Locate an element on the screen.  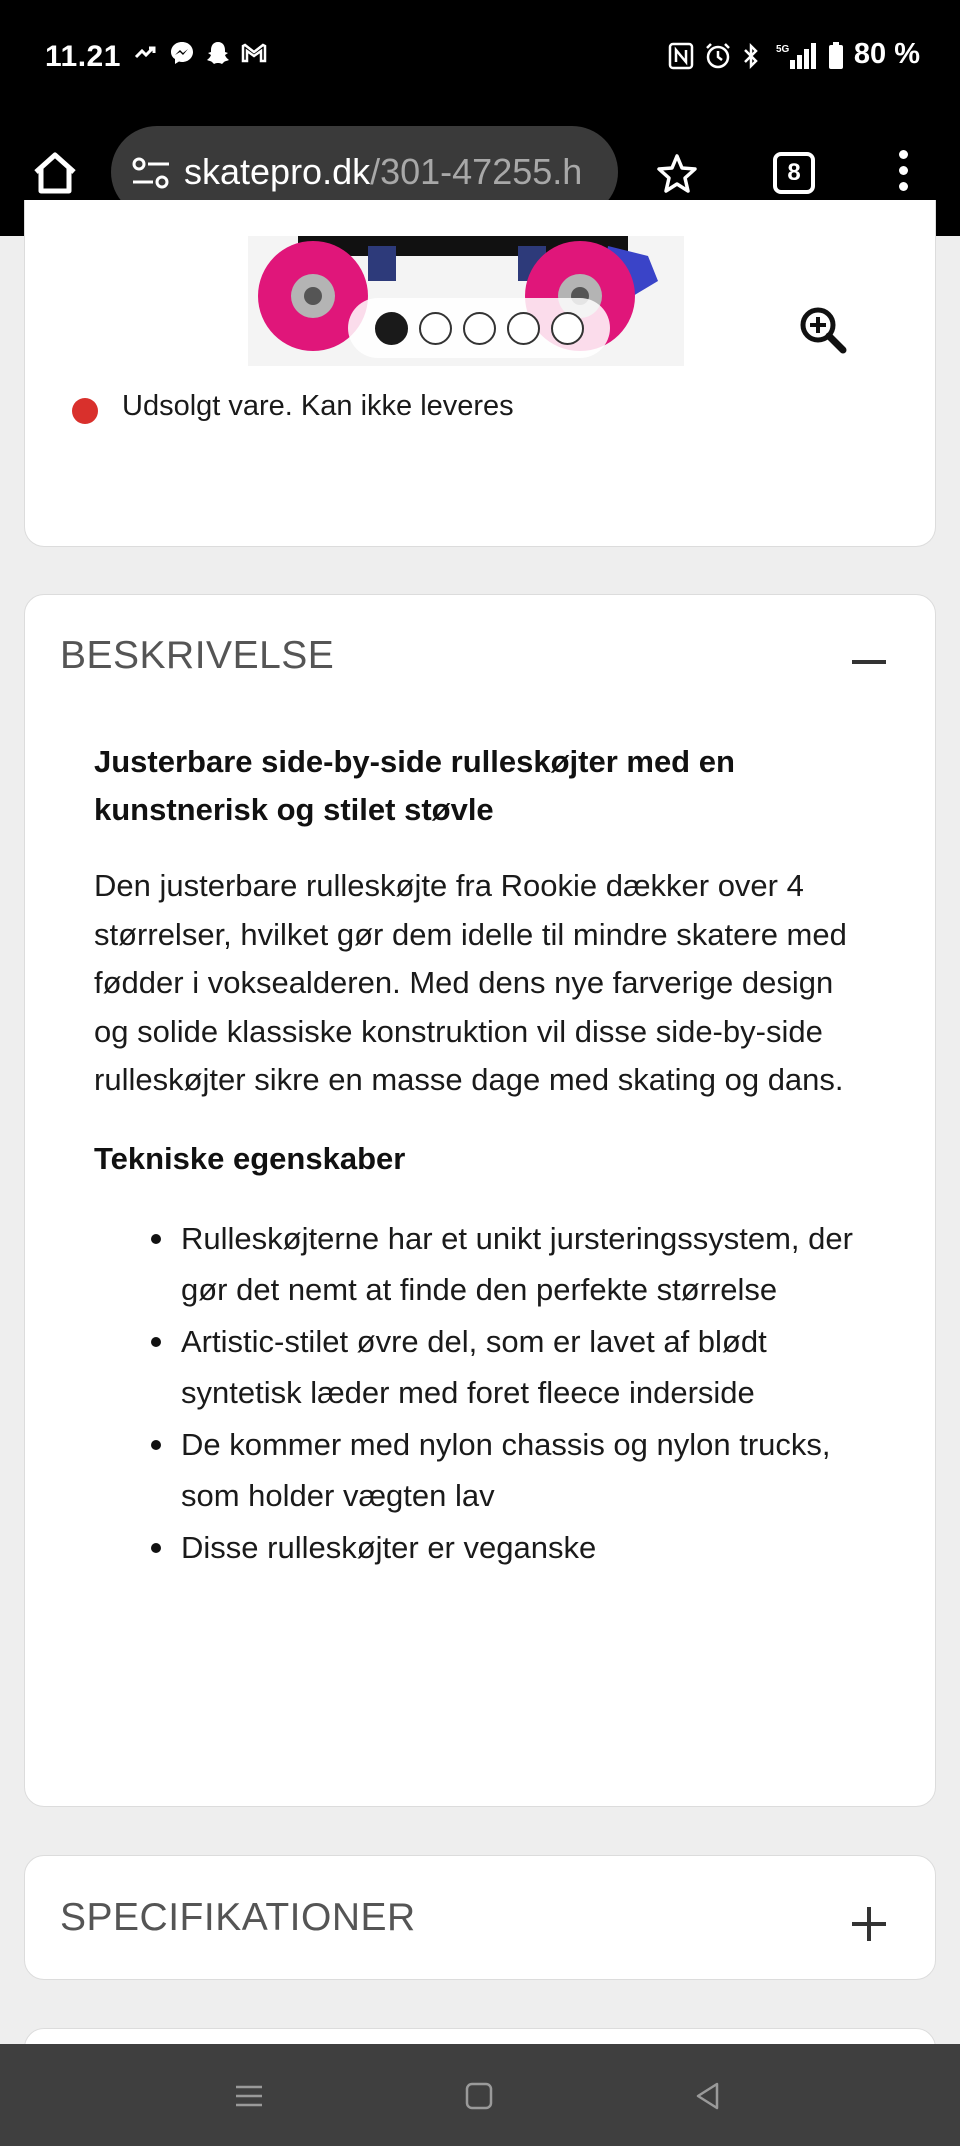
notification-icons is located at coordinates (200, 53).